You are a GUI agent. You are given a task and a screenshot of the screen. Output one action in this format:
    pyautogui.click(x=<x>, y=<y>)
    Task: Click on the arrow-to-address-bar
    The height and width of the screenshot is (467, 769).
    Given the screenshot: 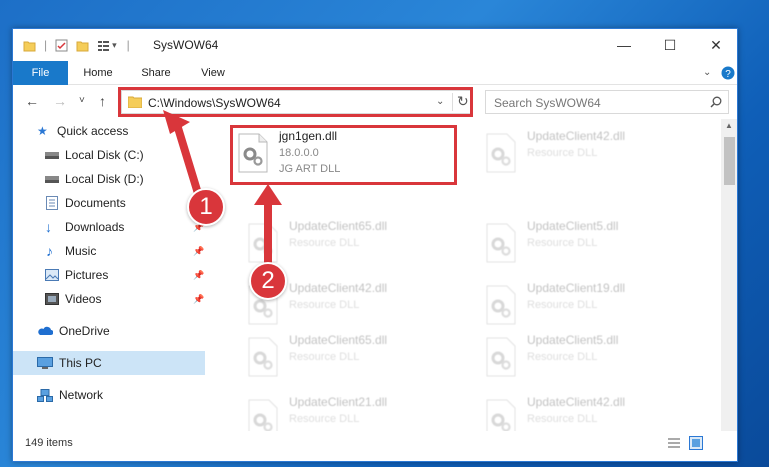 What is the action you would take?
    pyautogui.click(x=187, y=159)
    